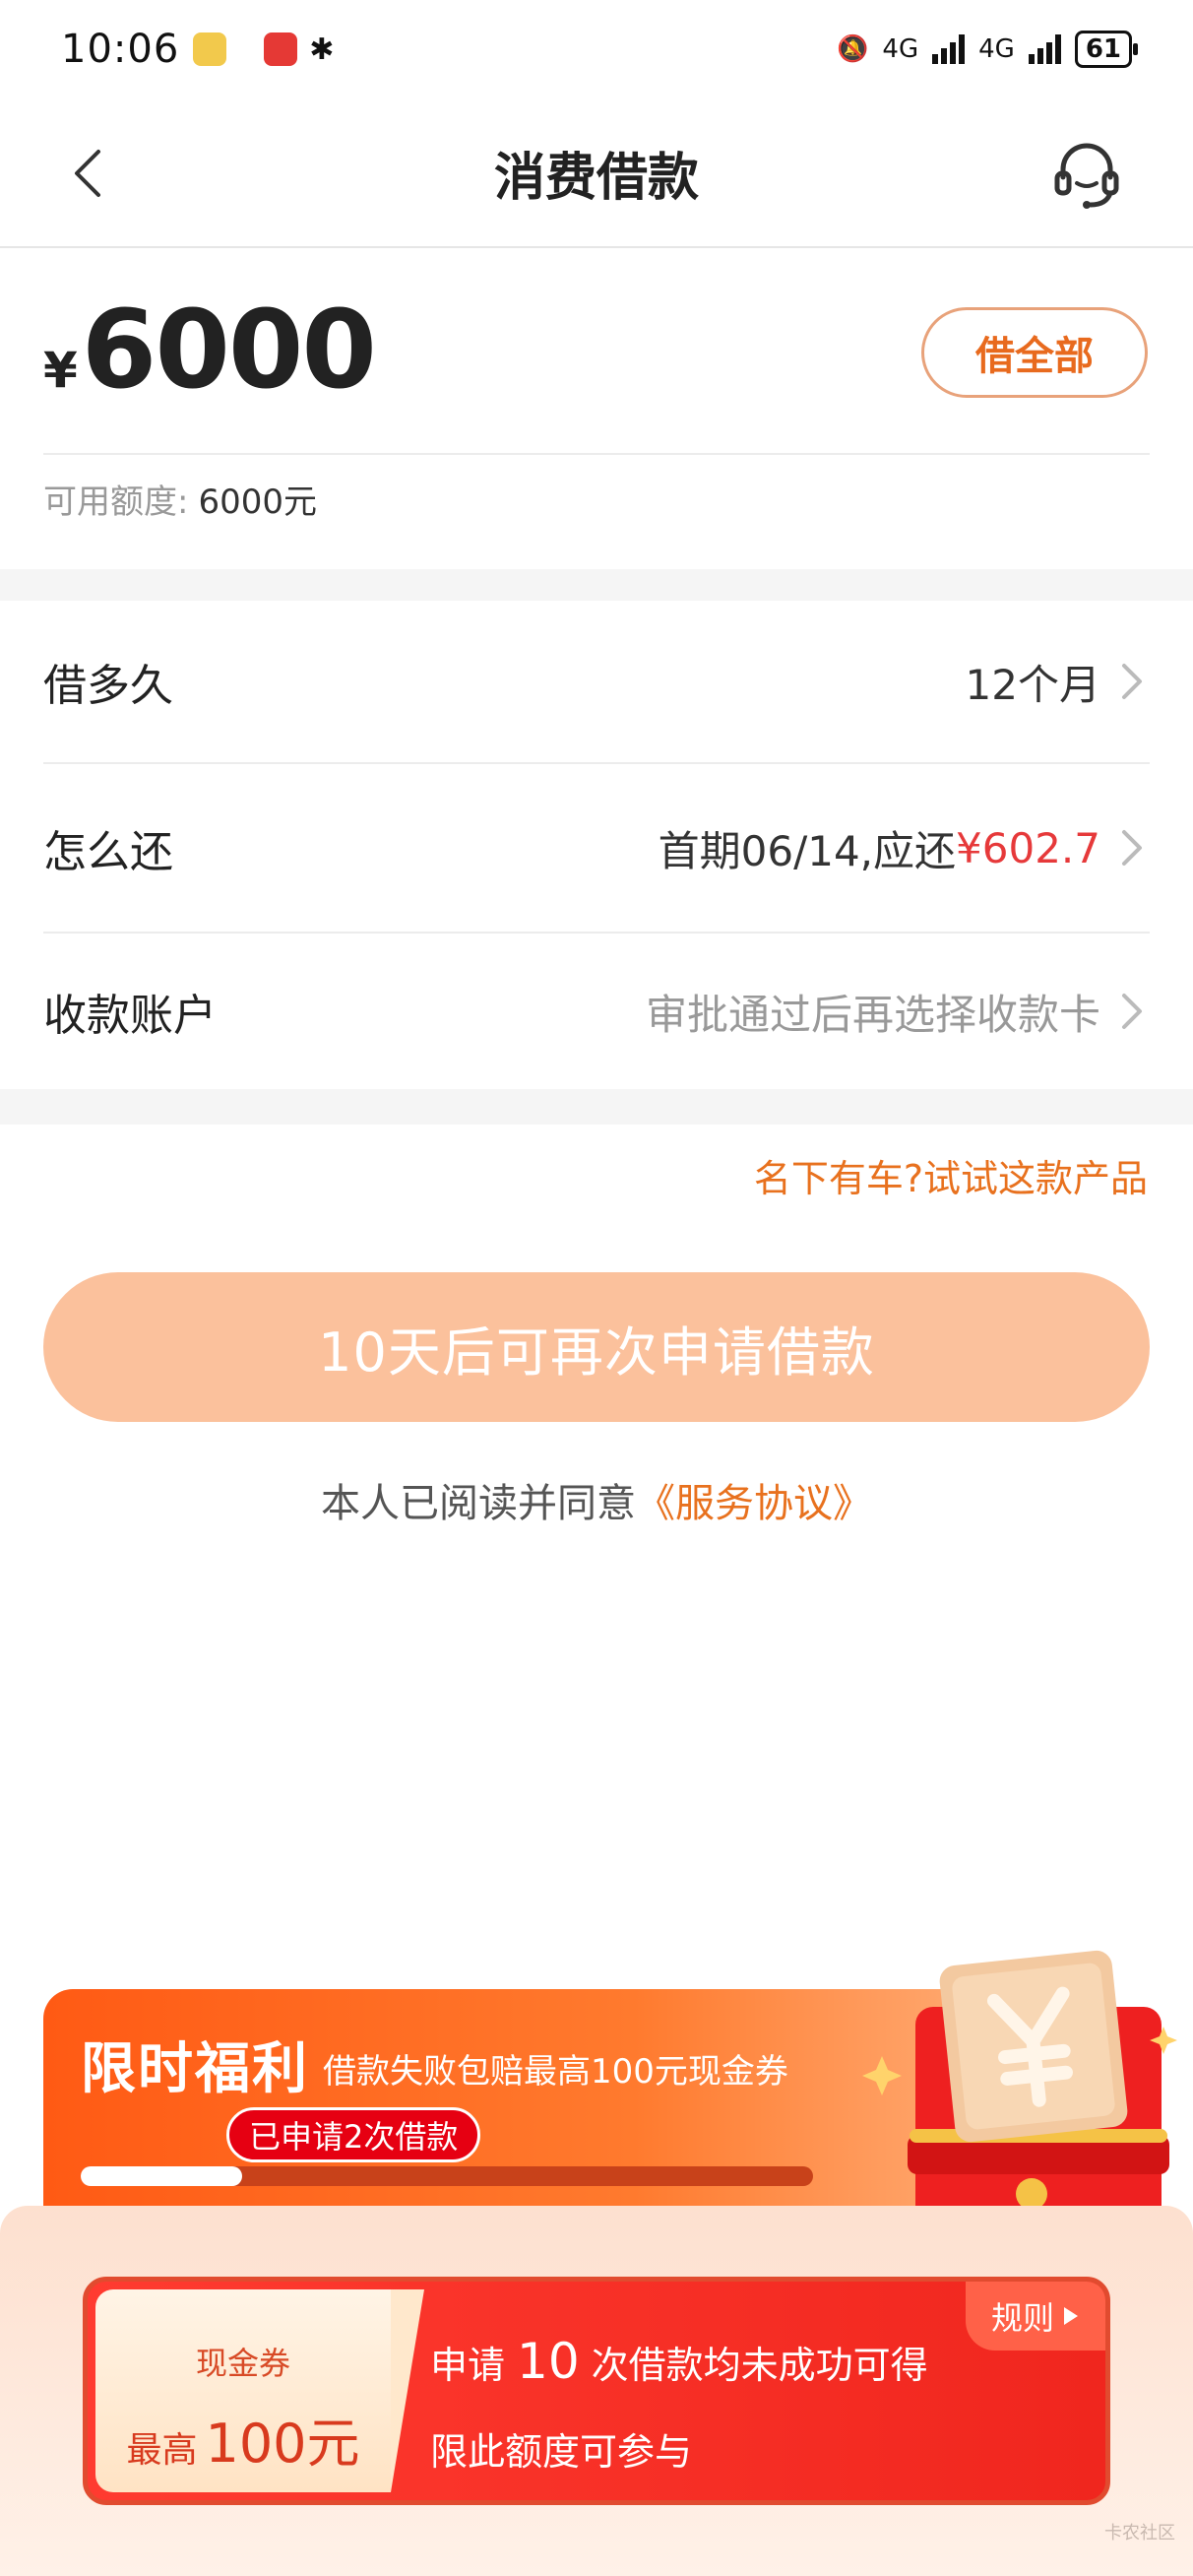 This screenshot has height=2576, width=1193. What do you see at coordinates (353, 2134) in the screenshot?
I see `application-count-badge: 已申请2次借款` at bounding box center [353, 2134].